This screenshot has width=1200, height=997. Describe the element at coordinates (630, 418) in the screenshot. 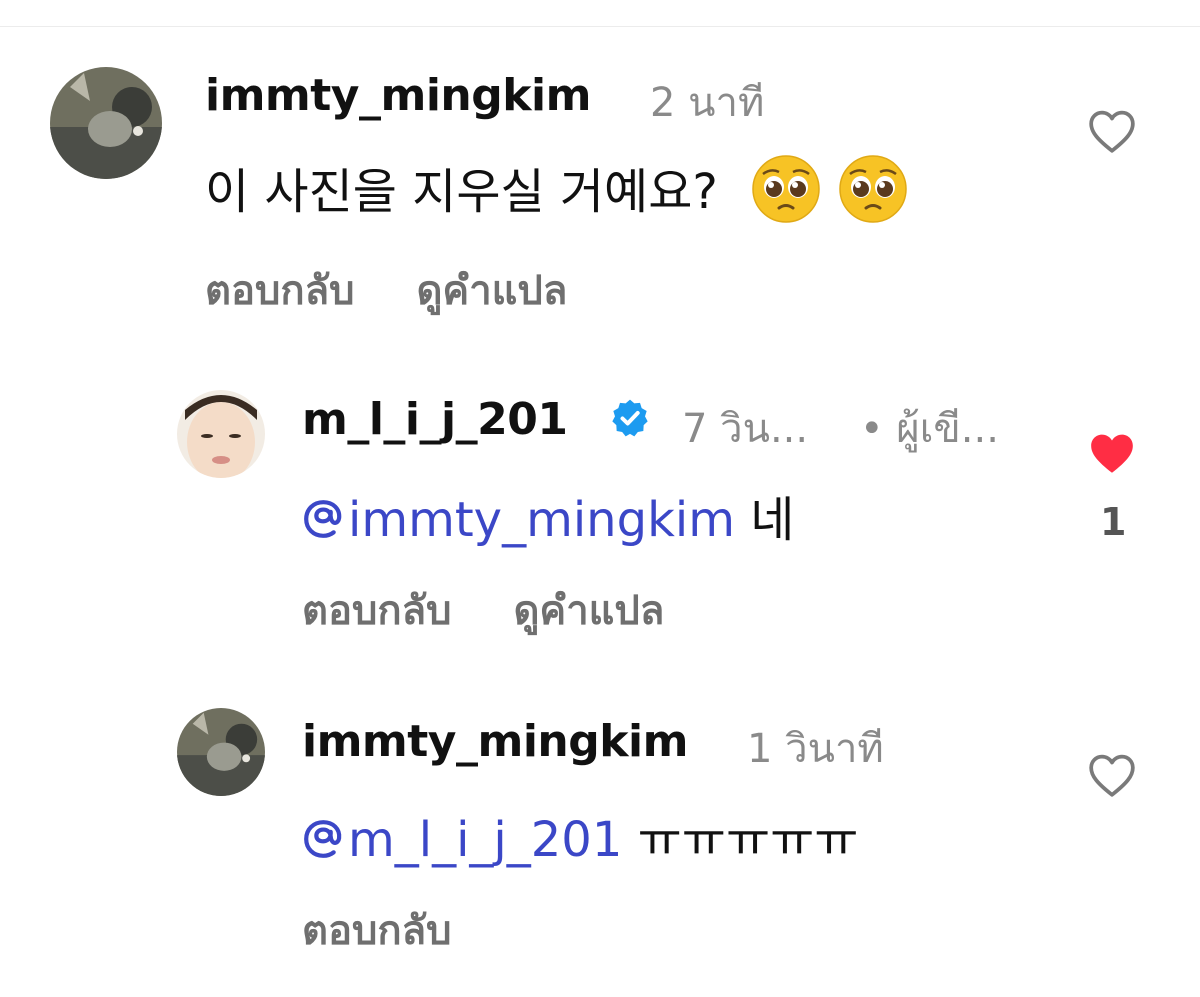

I see `verified-badge-icon` at that location.